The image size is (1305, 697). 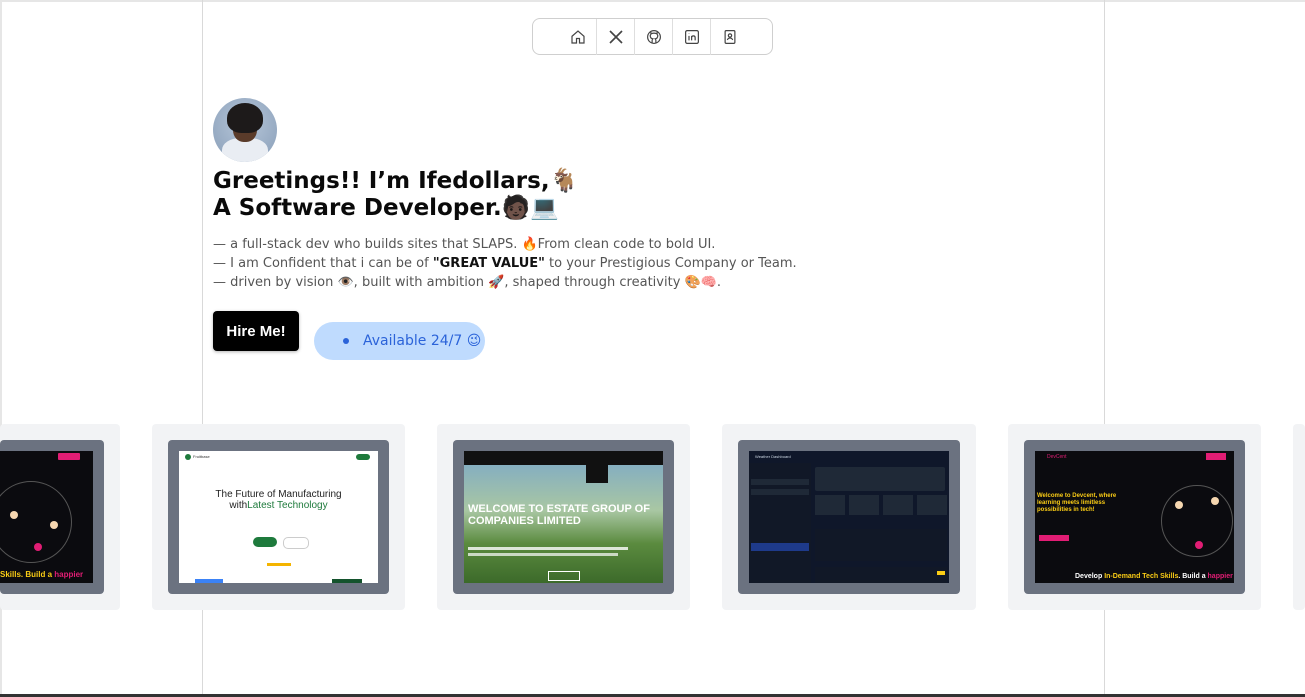 What do you see at coordinates (488, 263) in the screenshot?
I see `bio-line-2-emphasis: "GREAT VALUE"` at bounding box center [488, 263].